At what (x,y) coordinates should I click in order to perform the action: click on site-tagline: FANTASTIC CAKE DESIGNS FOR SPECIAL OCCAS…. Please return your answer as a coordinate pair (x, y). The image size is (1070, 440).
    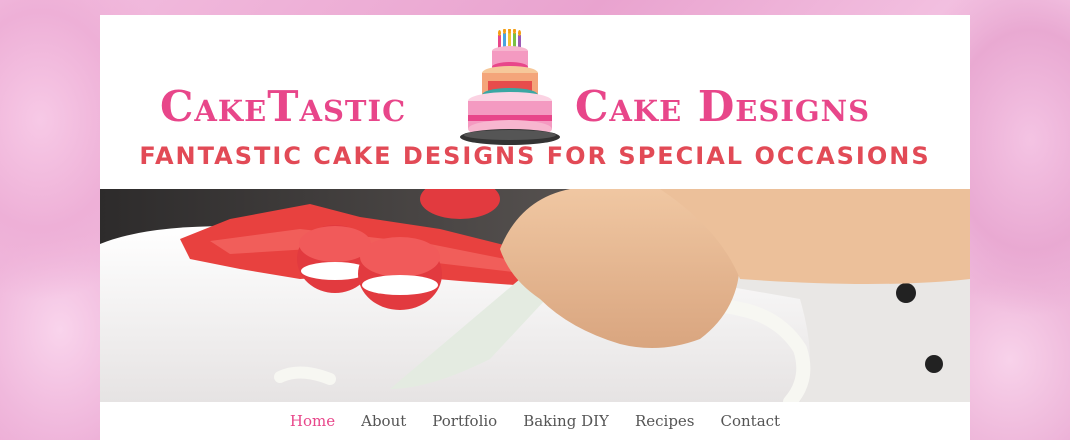
    Looking at the image, I should click on (535, 156).